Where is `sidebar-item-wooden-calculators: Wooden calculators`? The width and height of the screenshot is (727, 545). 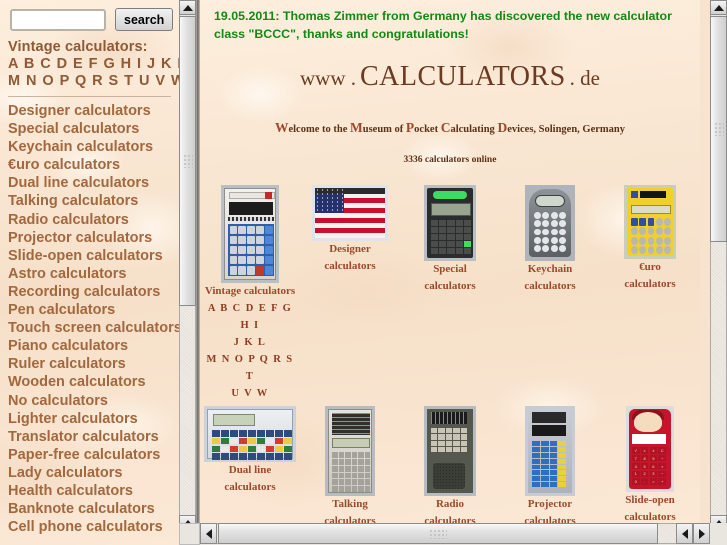
sidebar-item-wooden-calculators: Wooden calculators is located at coordinates (89, 382).